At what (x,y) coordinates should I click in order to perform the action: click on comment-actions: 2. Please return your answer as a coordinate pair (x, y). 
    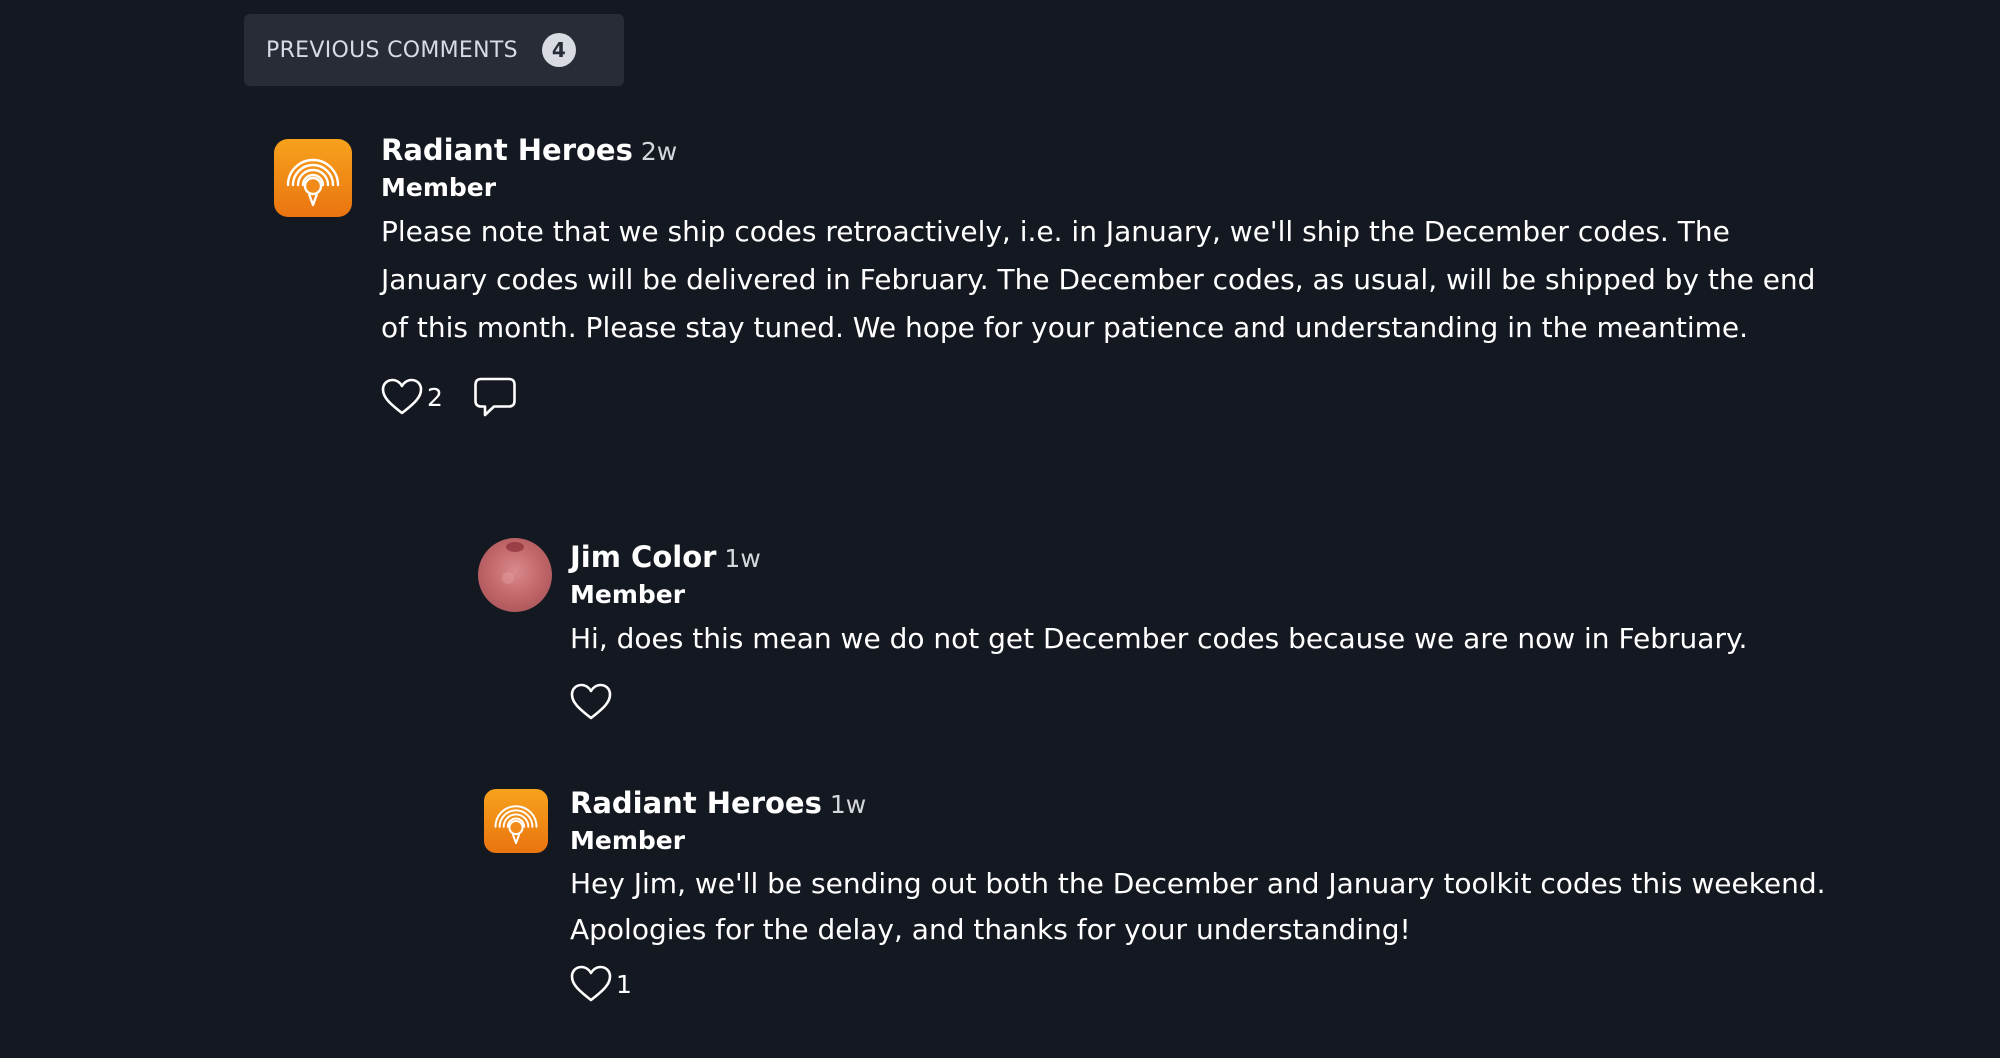
    Looking at the image, I should click on (1106, 397).